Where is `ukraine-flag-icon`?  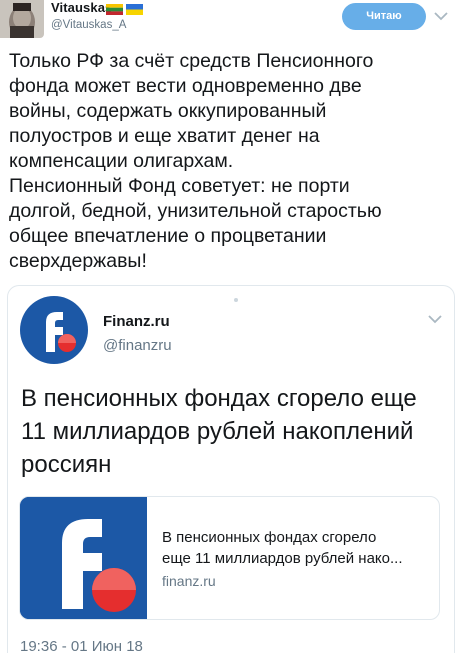
ukraine-flag-icon is located at coordinates (134, 8).